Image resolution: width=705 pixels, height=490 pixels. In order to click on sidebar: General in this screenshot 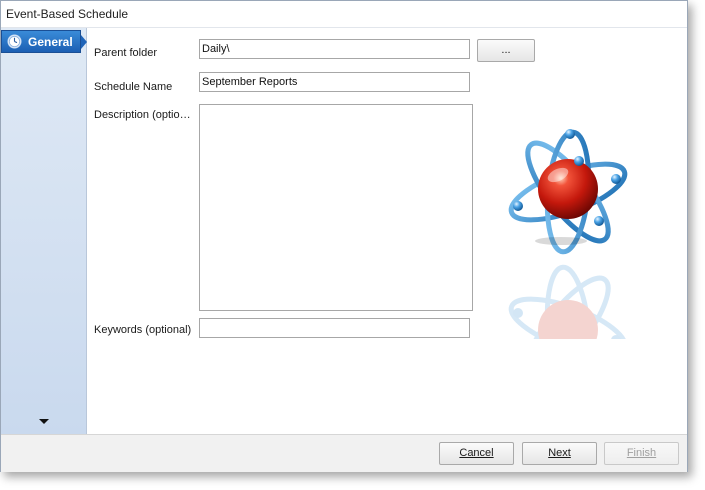, I will do `click(44, 231)`.